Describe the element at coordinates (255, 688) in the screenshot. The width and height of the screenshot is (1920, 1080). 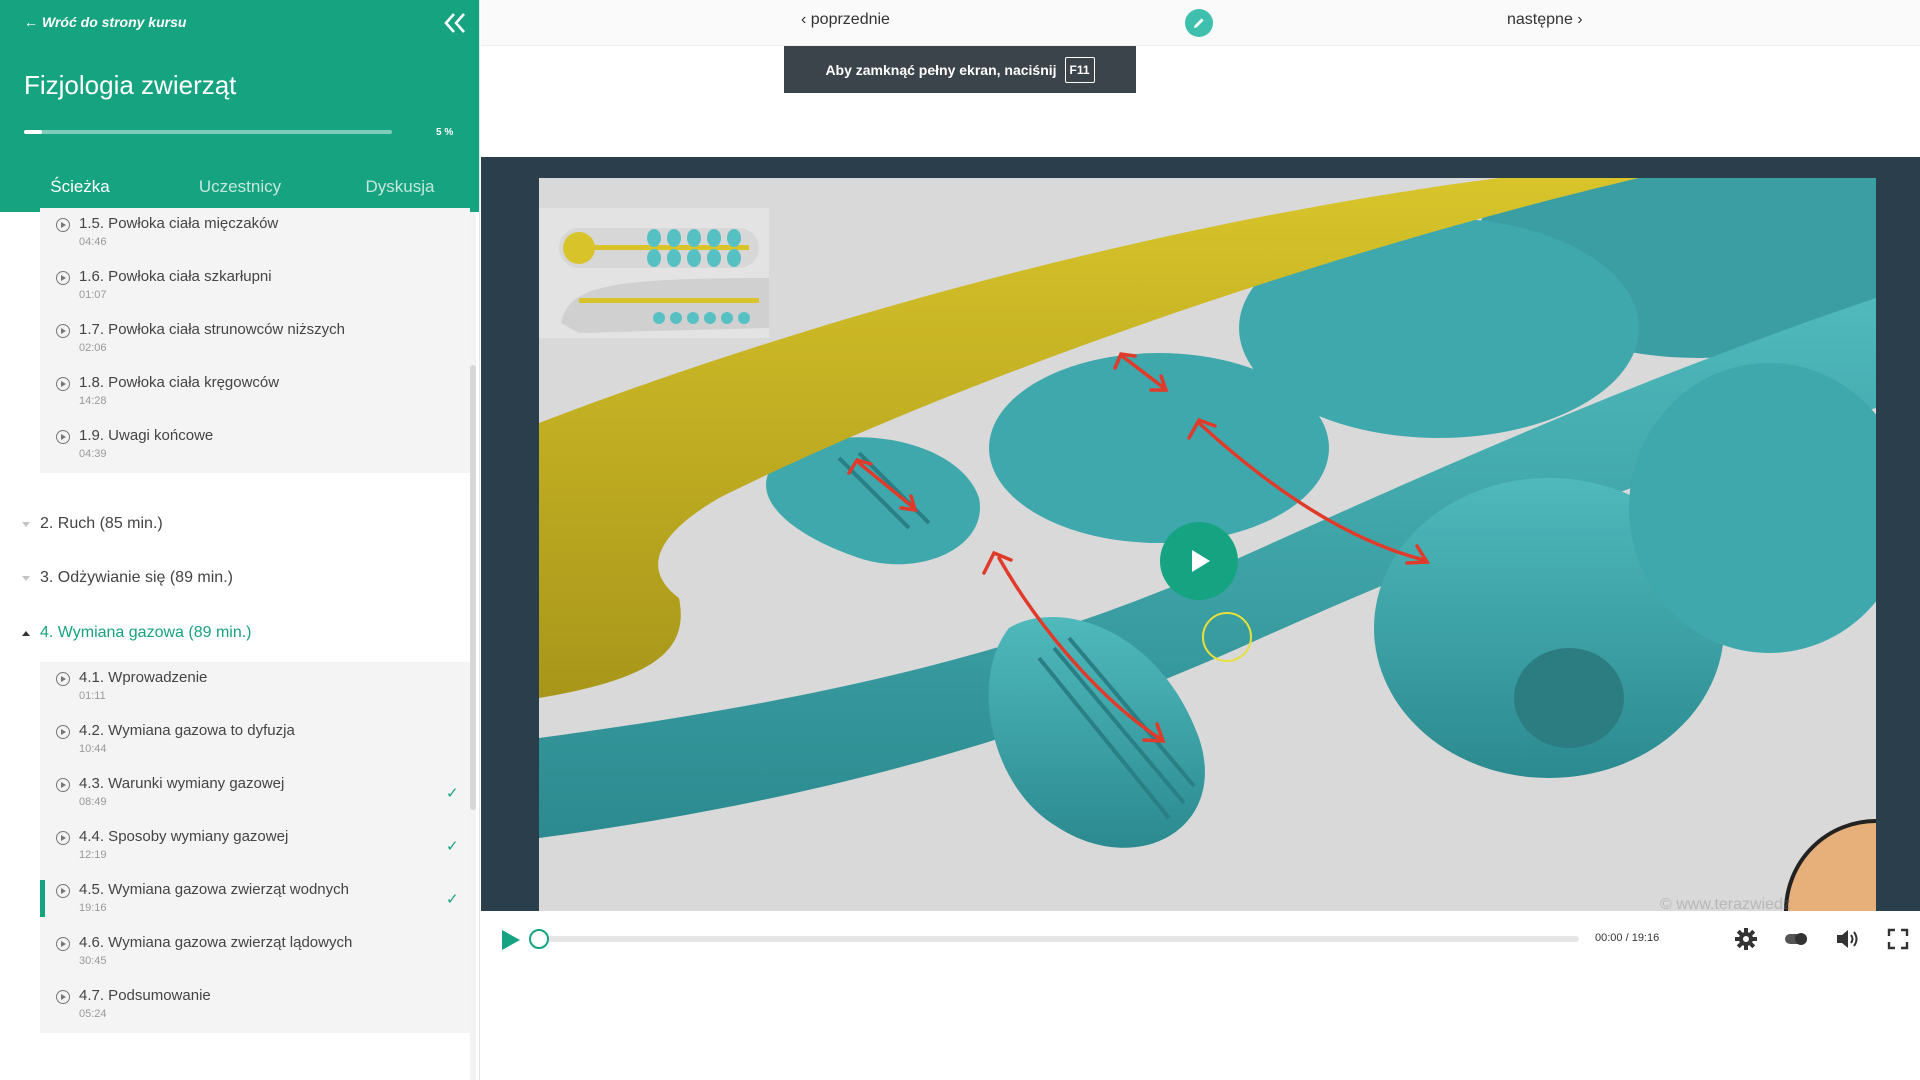
I see `lesson-item: 4.1. Wprowadzenie 01:11` at that location.